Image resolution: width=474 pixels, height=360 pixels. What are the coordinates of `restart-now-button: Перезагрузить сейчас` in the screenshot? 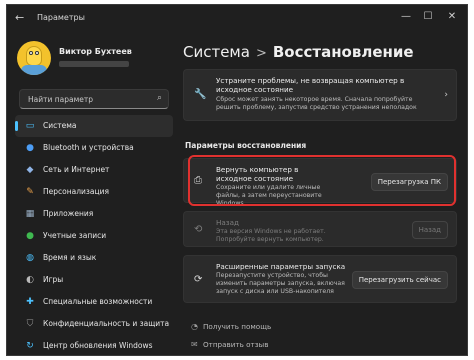 It's located at (399, 280).